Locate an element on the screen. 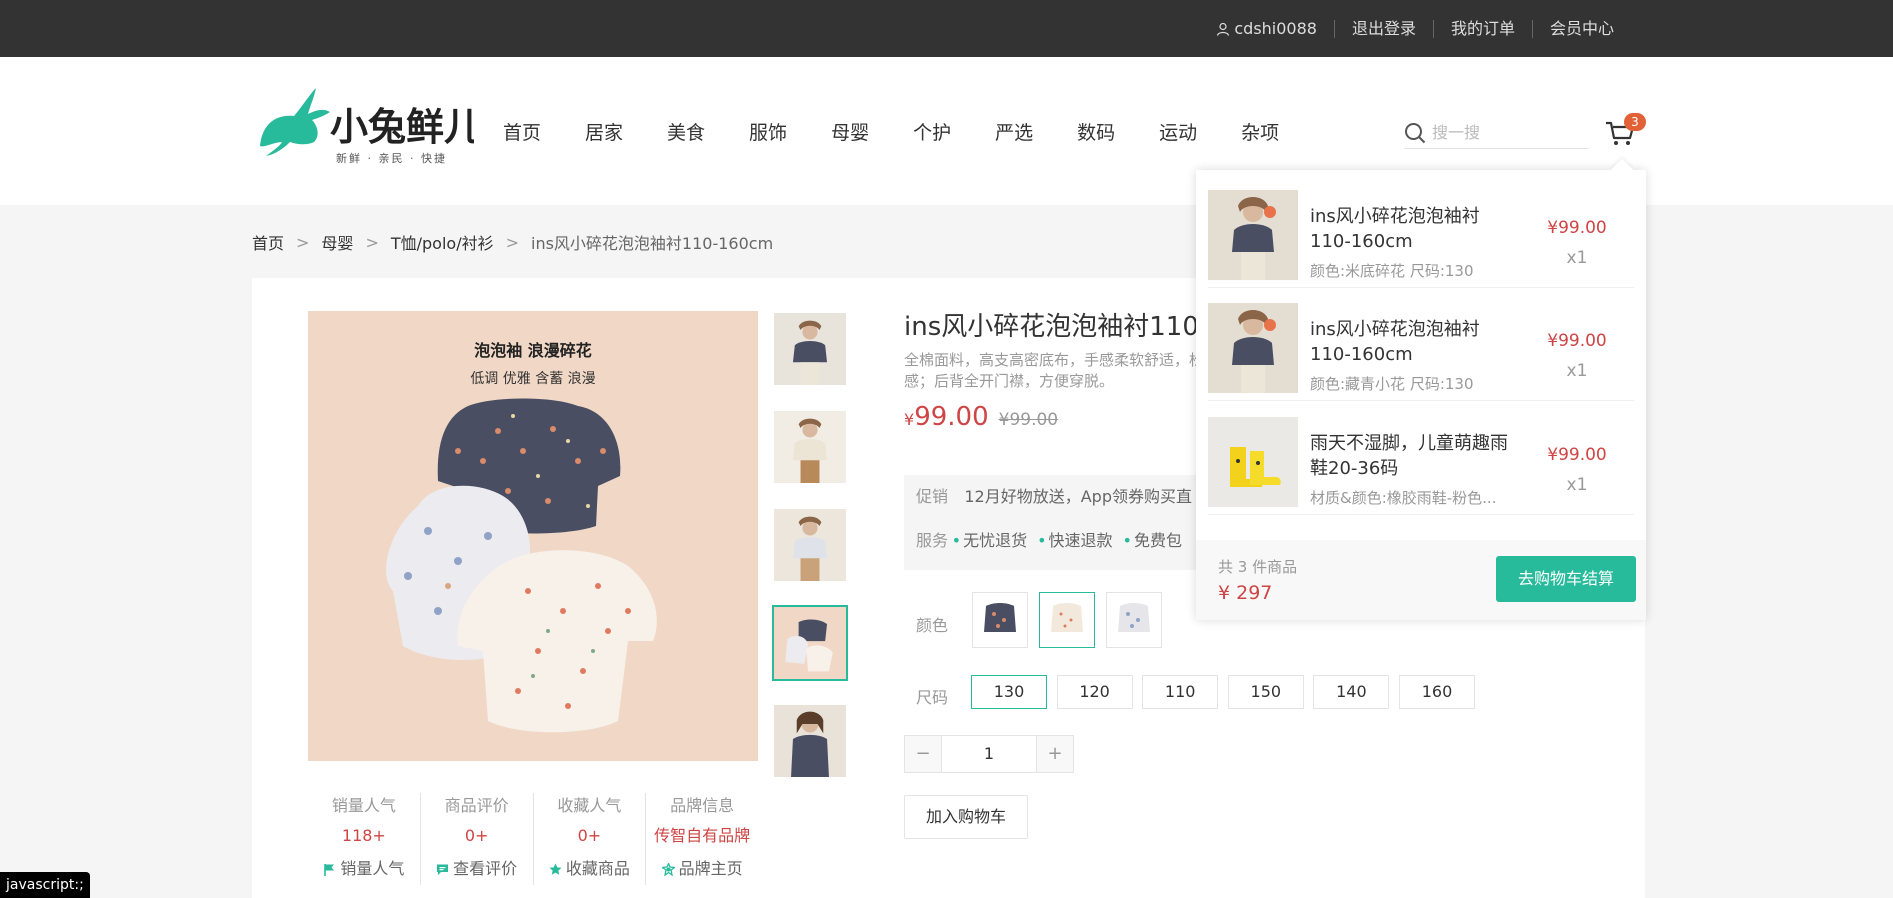 This screenshot has height=898, width=1893. logo: 小兔鲜儿 新鲜 · 亲民 · 快捷 is located at coordinates (364, 126).